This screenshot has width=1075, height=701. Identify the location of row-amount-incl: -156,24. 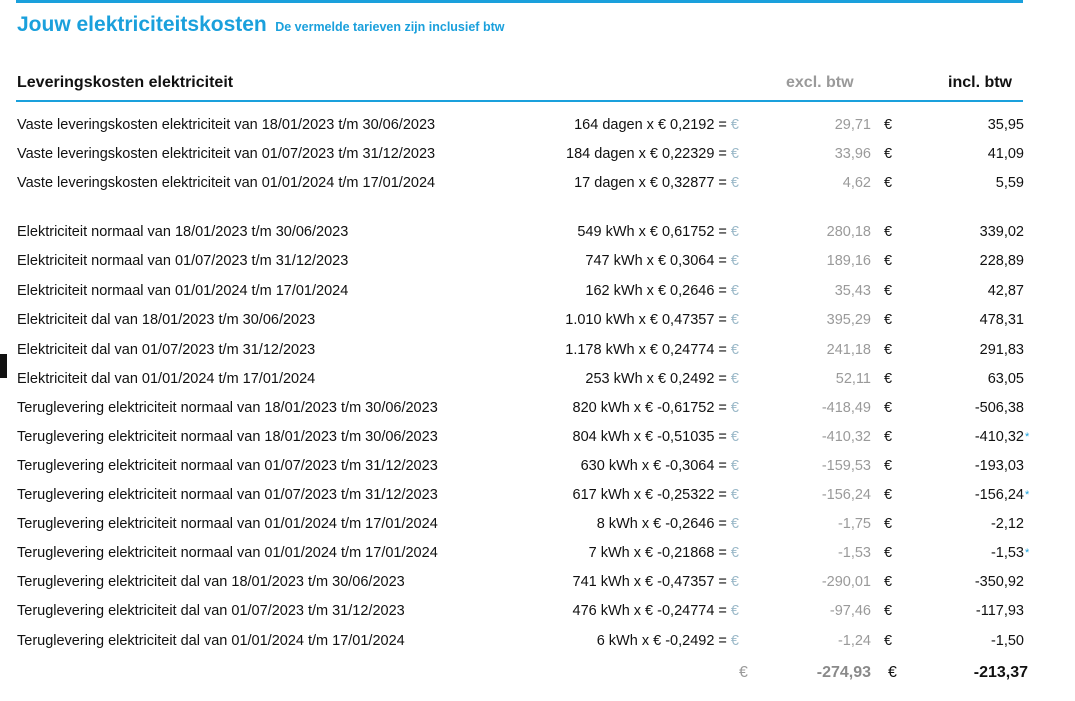
(999, 495).